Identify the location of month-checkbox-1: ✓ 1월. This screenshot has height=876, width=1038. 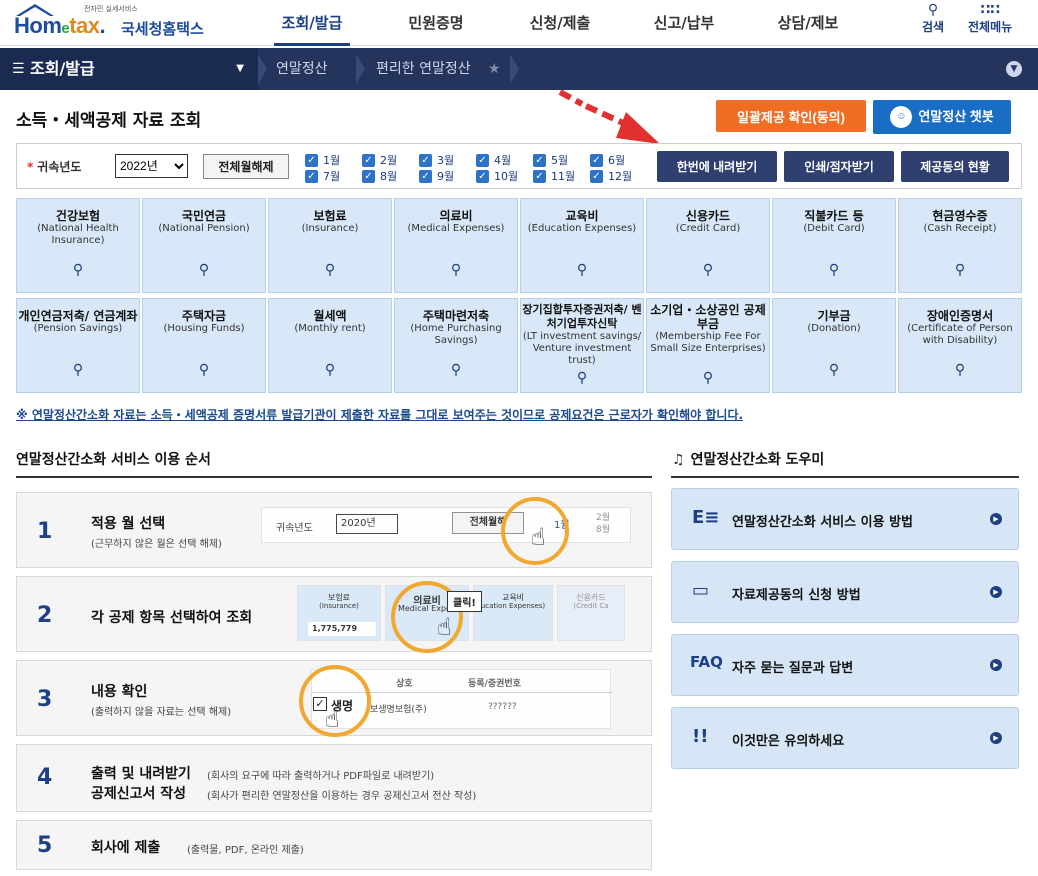
(333, 160).